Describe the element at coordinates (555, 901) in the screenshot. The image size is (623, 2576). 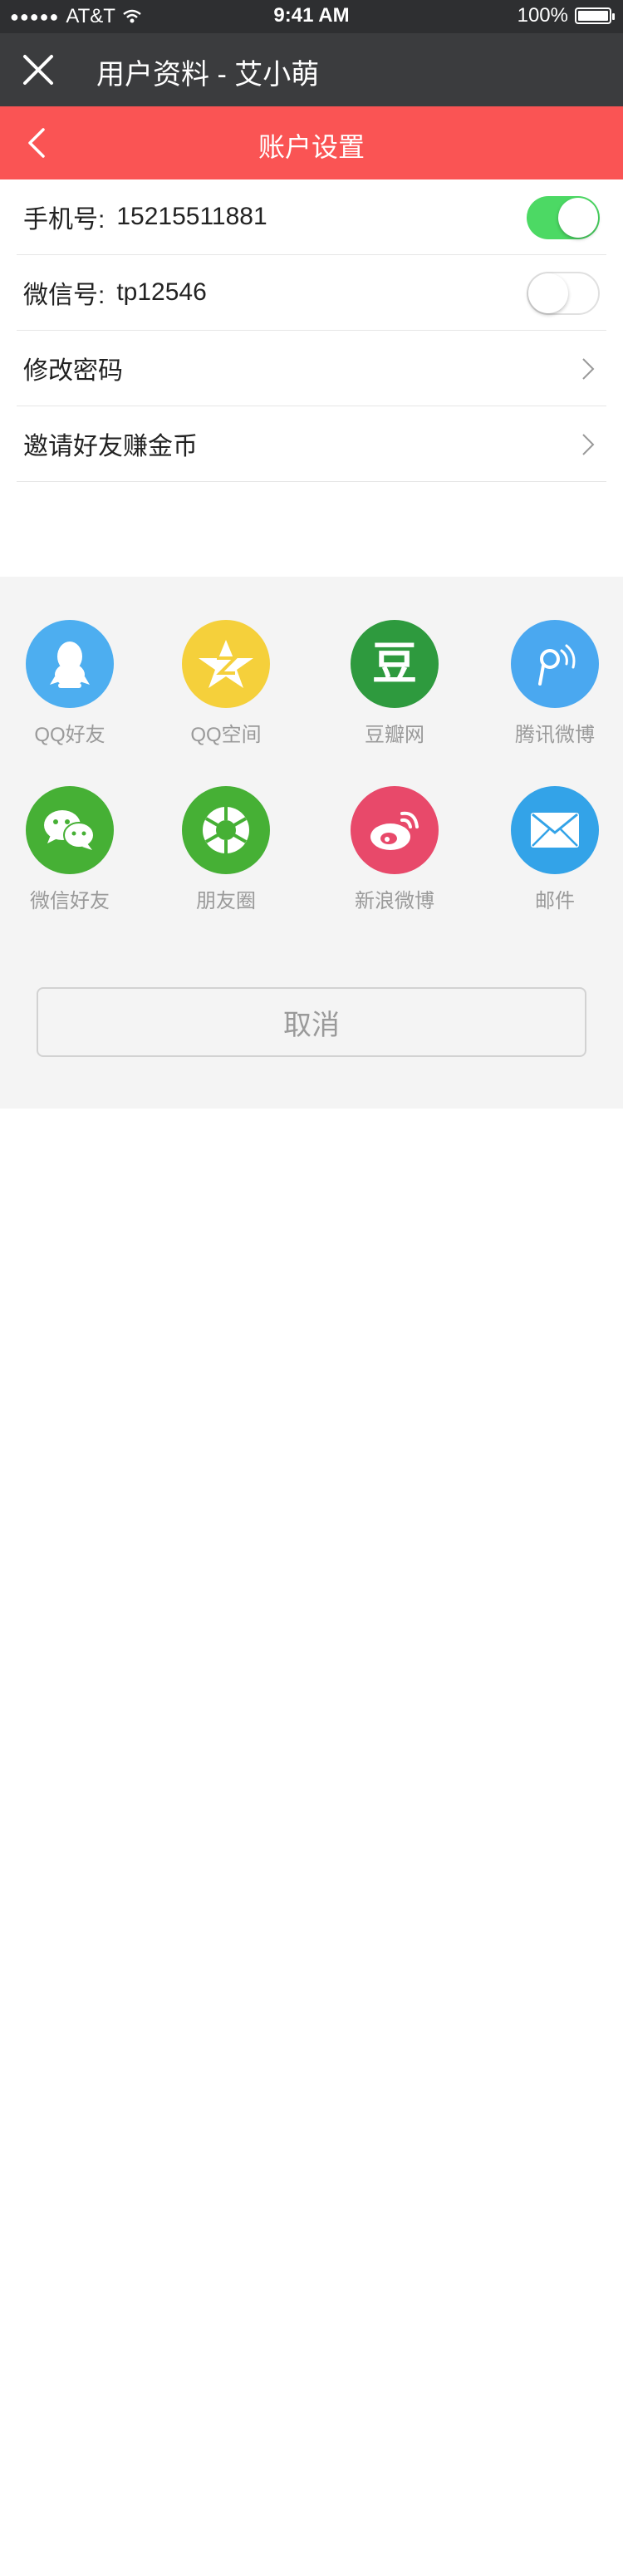
I see `share-item-label: 邮件` at that location.